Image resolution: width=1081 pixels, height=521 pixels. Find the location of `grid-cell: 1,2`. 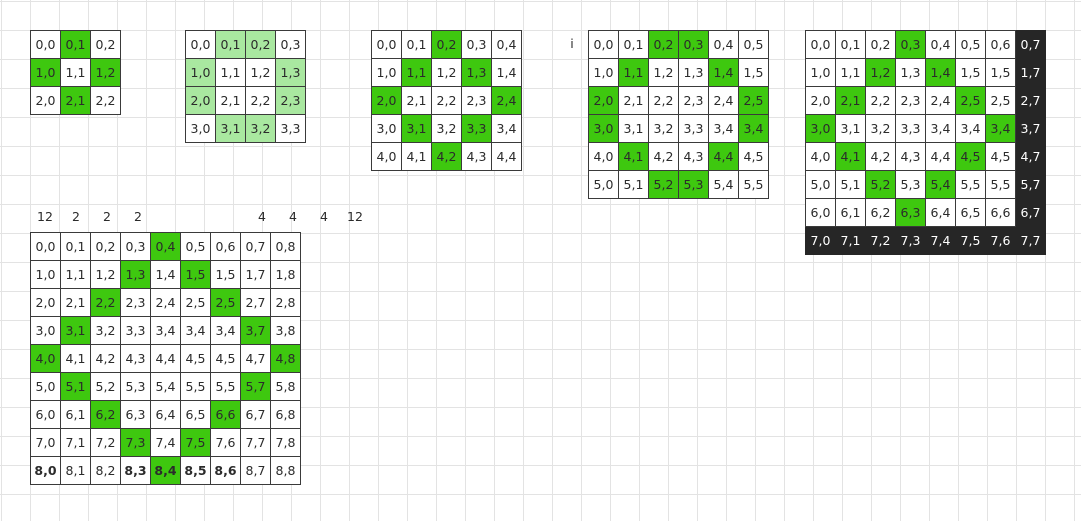

grid-cell: 1,2 is located at coordinates (880, 72).